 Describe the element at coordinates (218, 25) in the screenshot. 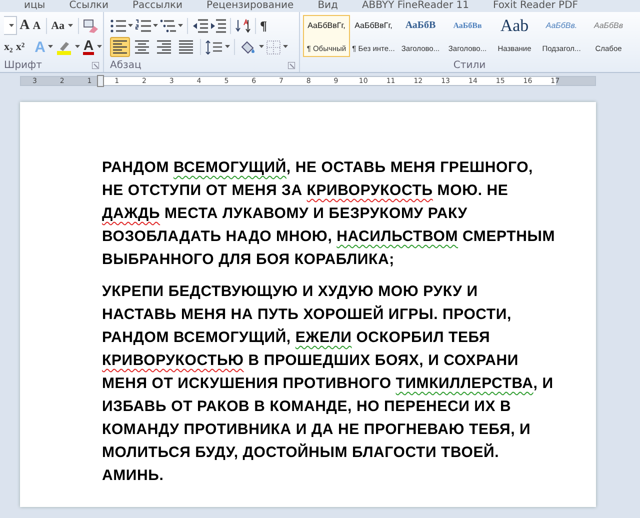

I see `increase-indent-icon` at that location.